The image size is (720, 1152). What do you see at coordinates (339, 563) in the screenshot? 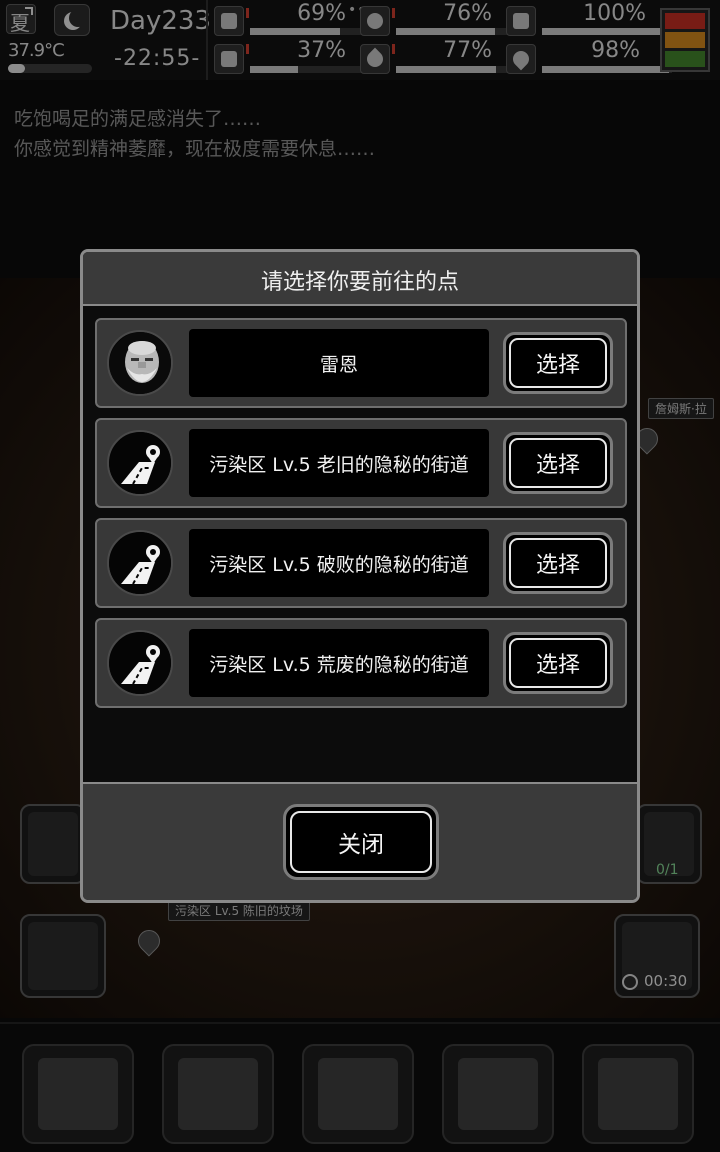
I see `destination-name: 污染区 Lv.5 破败的隐秘的街道` at bounding box center [339, 563].